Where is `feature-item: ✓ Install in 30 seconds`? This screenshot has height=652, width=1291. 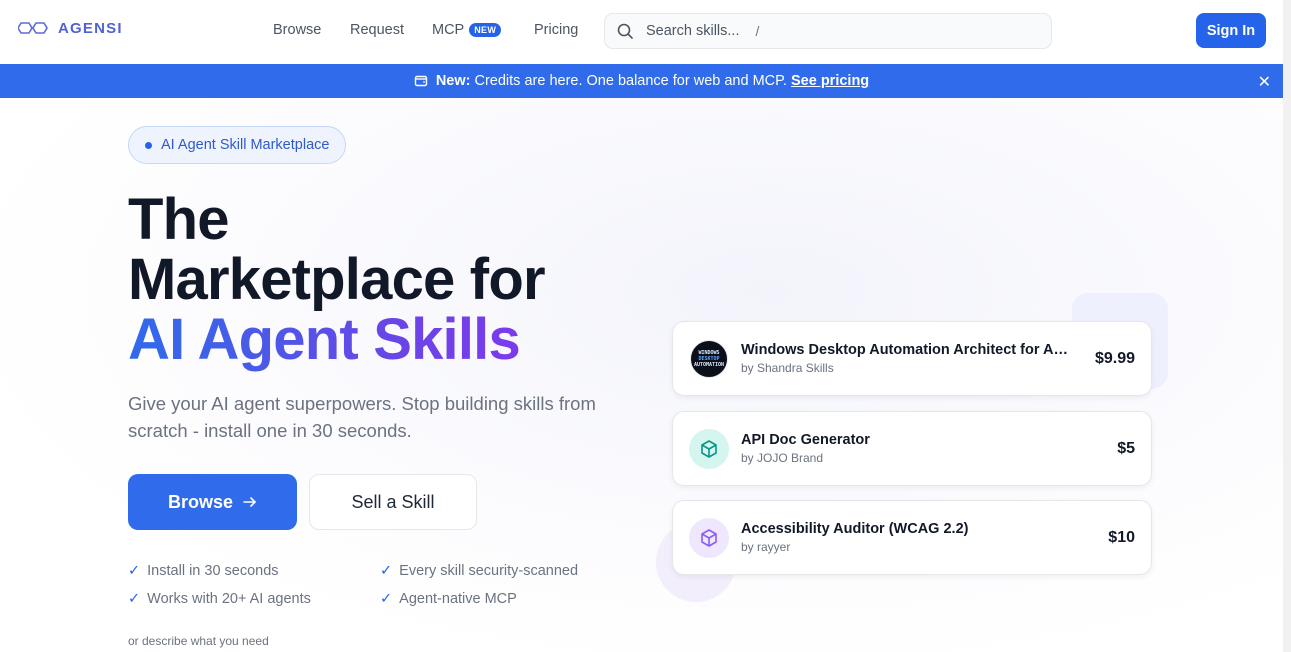 feature-item: ✓ Install in 30 seconds is located at coordinates (203, 571).